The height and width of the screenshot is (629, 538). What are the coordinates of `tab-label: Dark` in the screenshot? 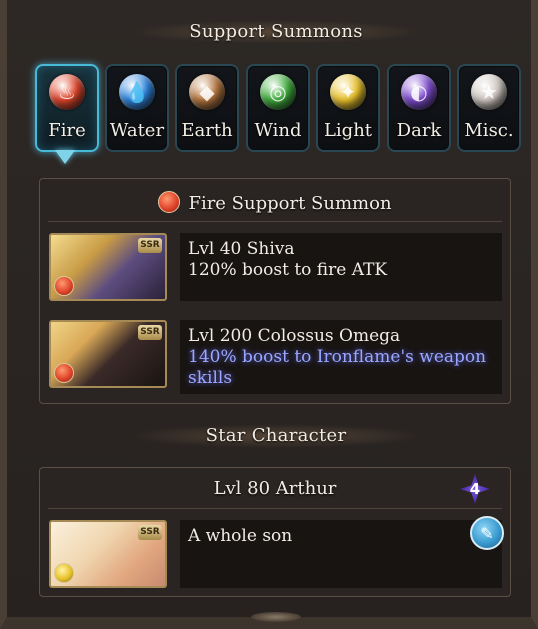 It's located at (419, 130).